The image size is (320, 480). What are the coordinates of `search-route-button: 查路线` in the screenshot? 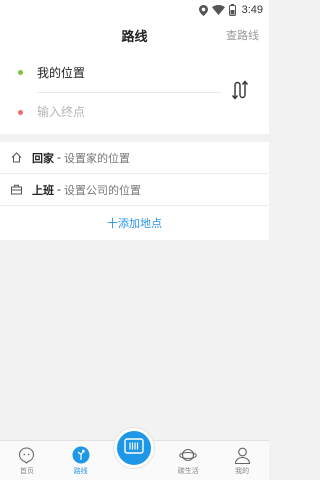 It's located at (242, 35).